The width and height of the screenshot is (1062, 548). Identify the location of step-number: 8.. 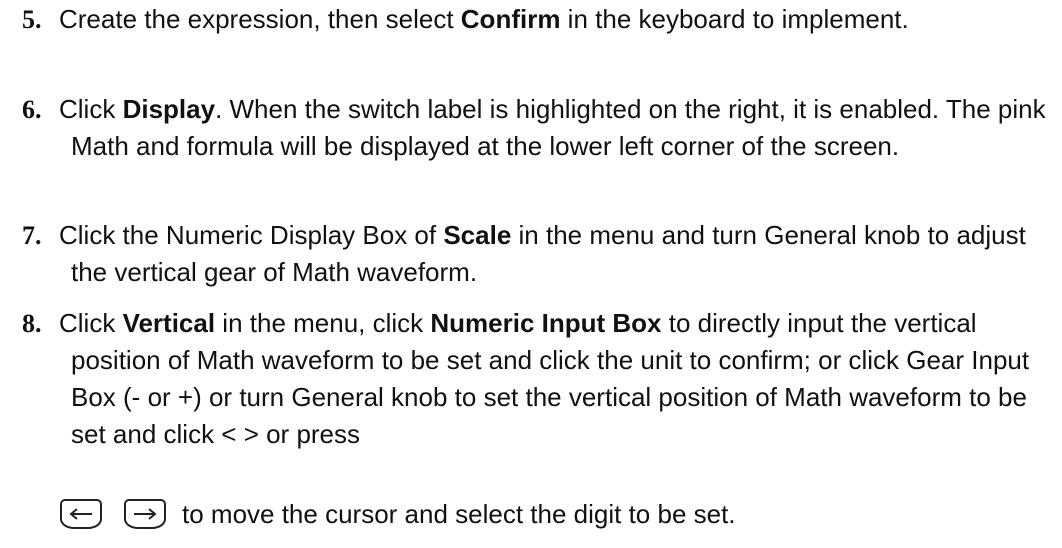
(32, 323).